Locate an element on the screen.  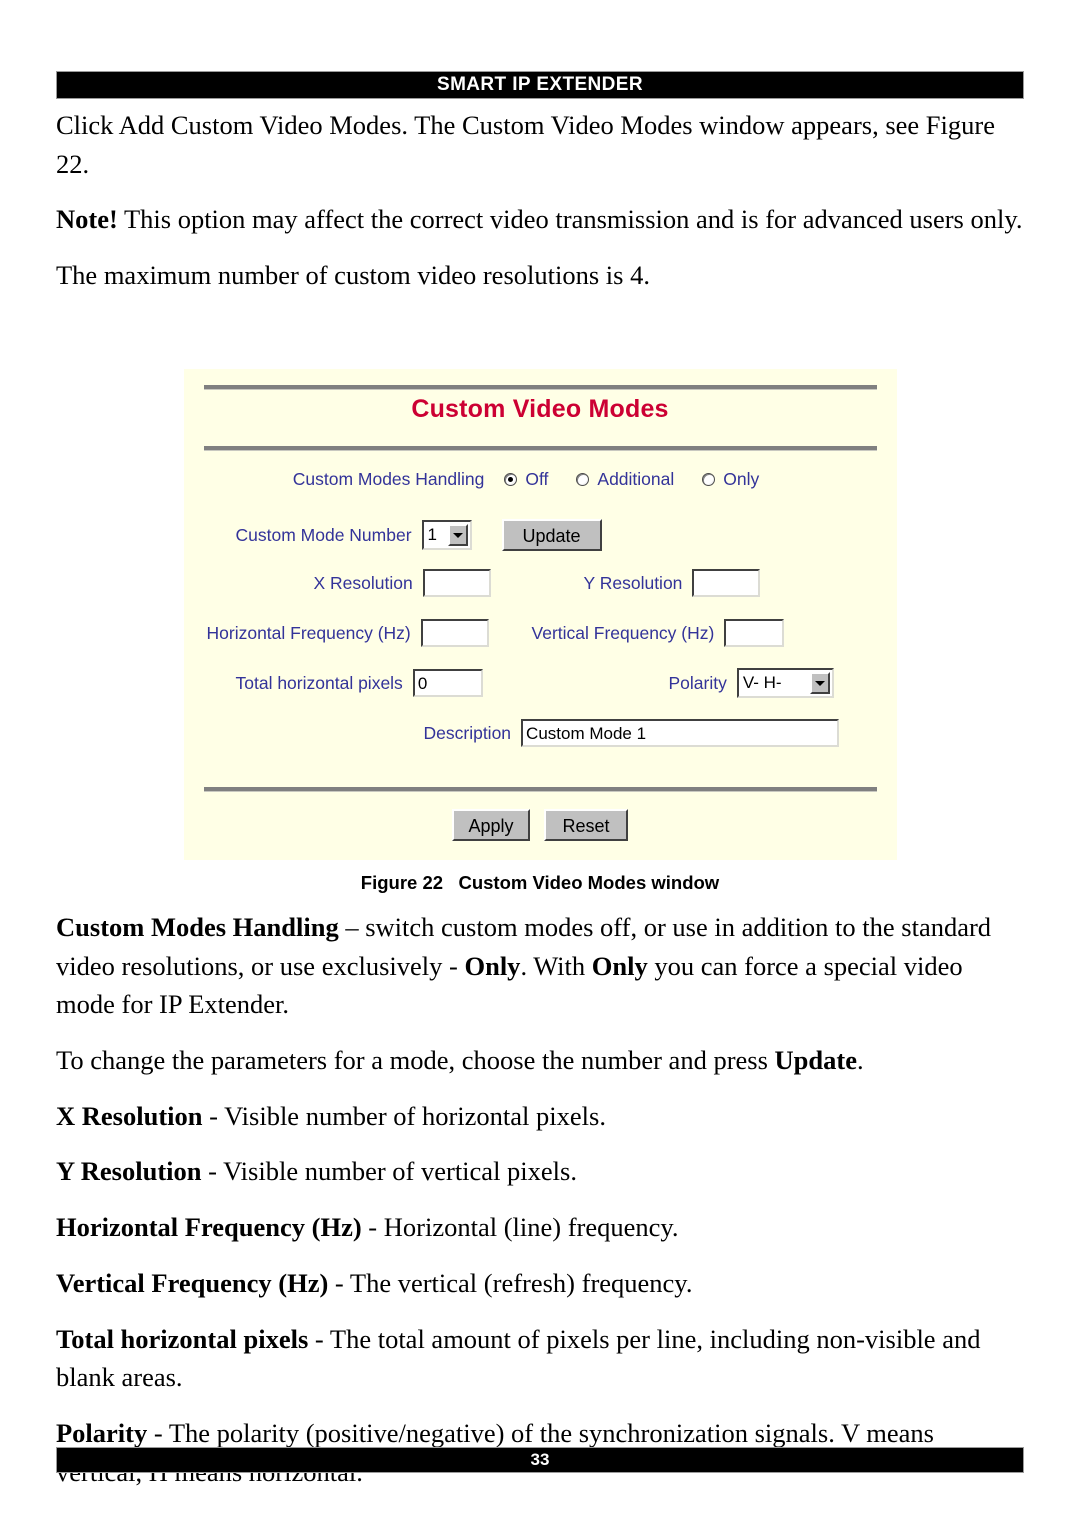
total-horizontal-pixels-input: 0 is located at coordinates (447, 683).